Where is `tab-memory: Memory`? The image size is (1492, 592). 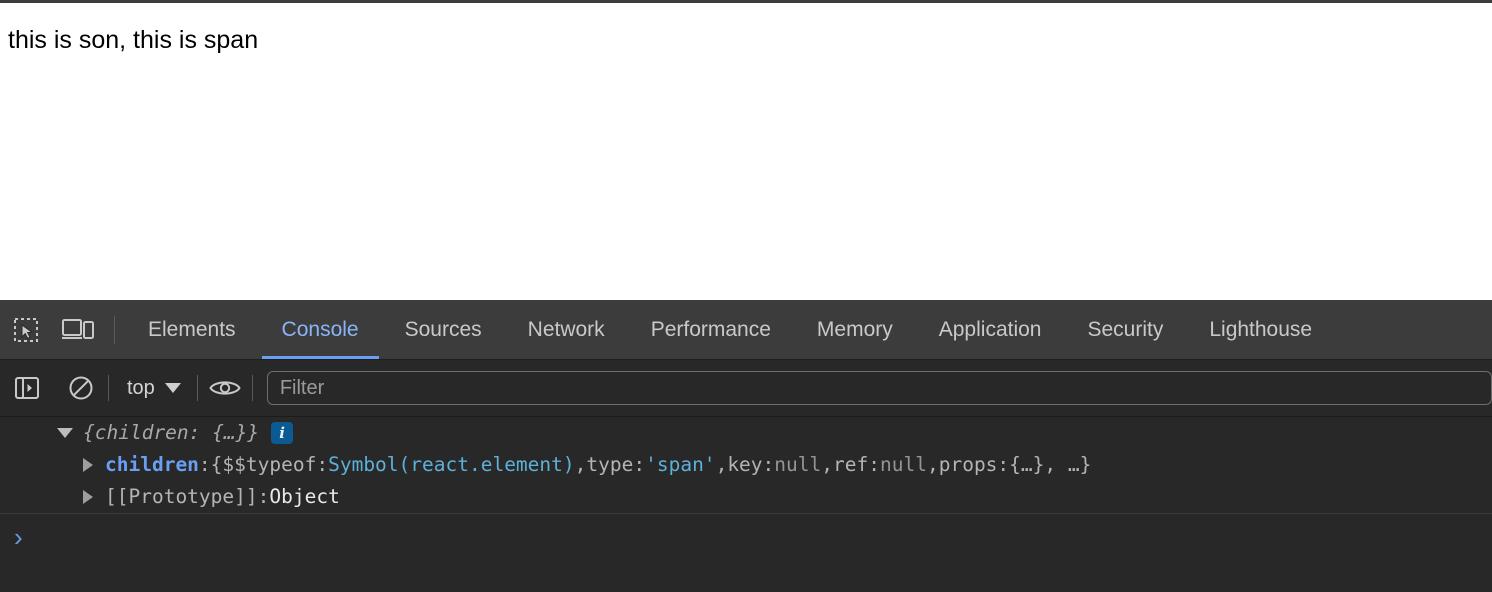 tab-memory: Memory is located at coordinates (855, 330).